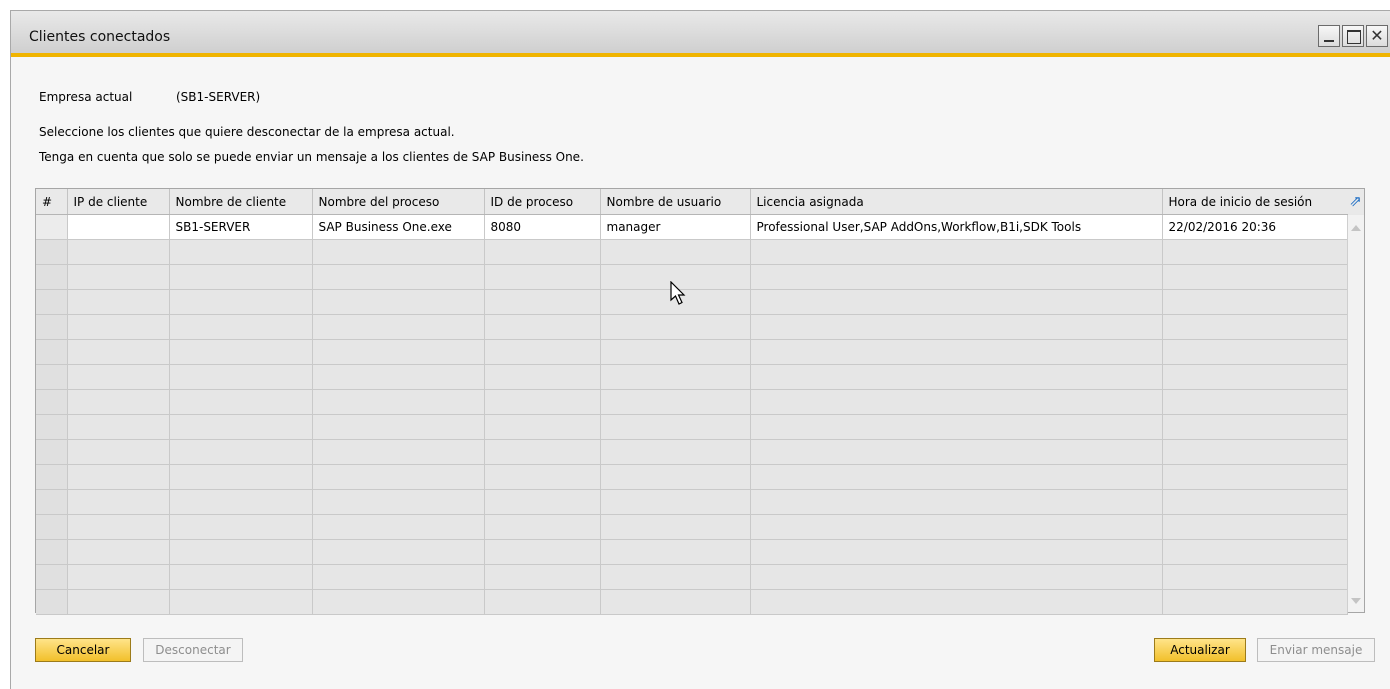 The image size is (1390, 689). I want to click on expand-arrow-icon: ⇗, so click(1355, 201).